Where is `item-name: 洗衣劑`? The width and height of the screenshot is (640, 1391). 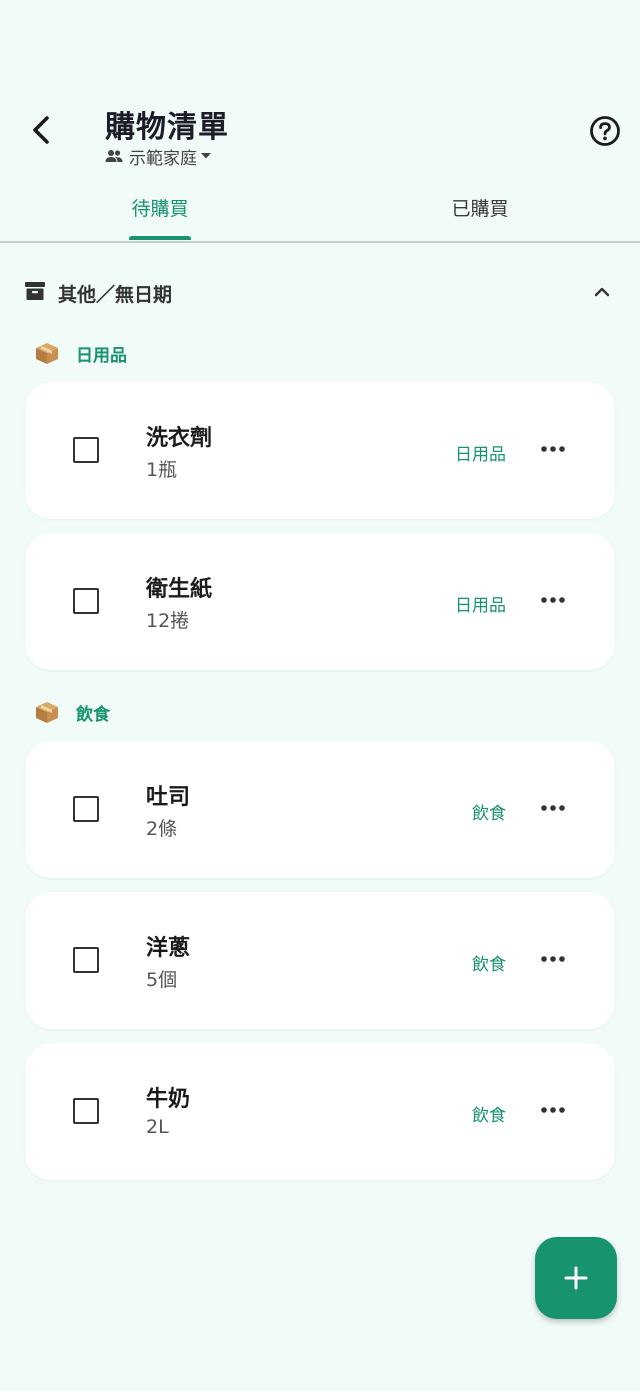
item-name: 洗衣劑 is located at coordinates (179, 438).